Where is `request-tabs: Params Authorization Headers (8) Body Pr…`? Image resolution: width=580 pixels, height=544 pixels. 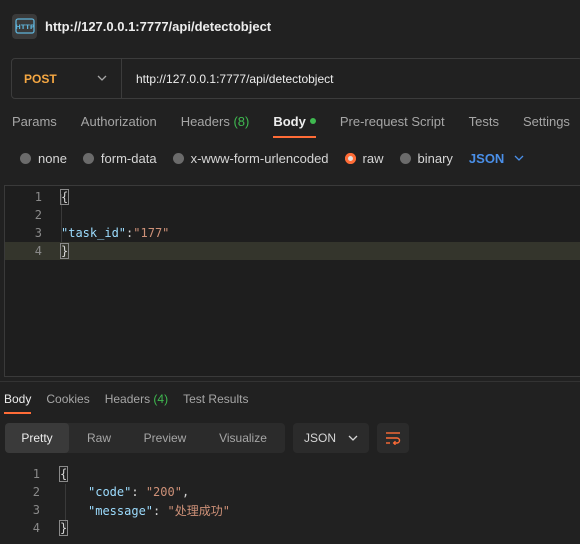 request-tabs: Params Authorization Headers (8) Body Pr… is located at coordinates (290, 123).